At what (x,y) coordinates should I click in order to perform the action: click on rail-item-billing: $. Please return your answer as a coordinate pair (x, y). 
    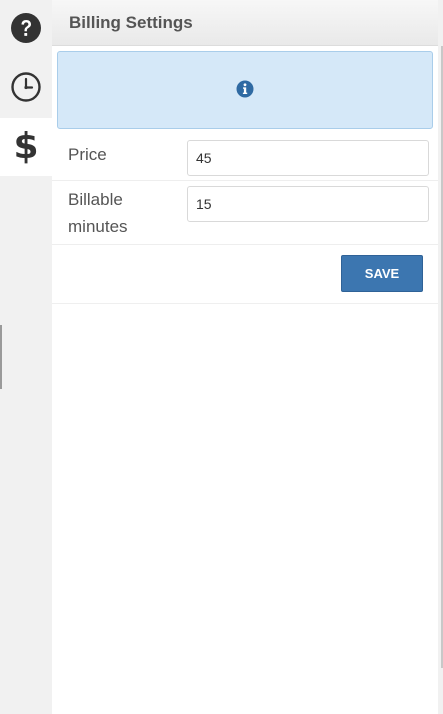
    Looking at the image, I should click on (26, 147).